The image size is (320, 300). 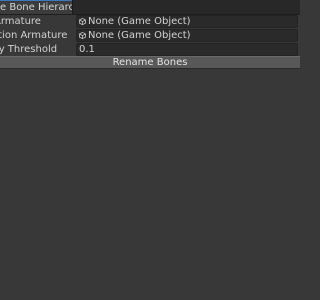 I want to click on tab-separator, so click(x=72, y=7).